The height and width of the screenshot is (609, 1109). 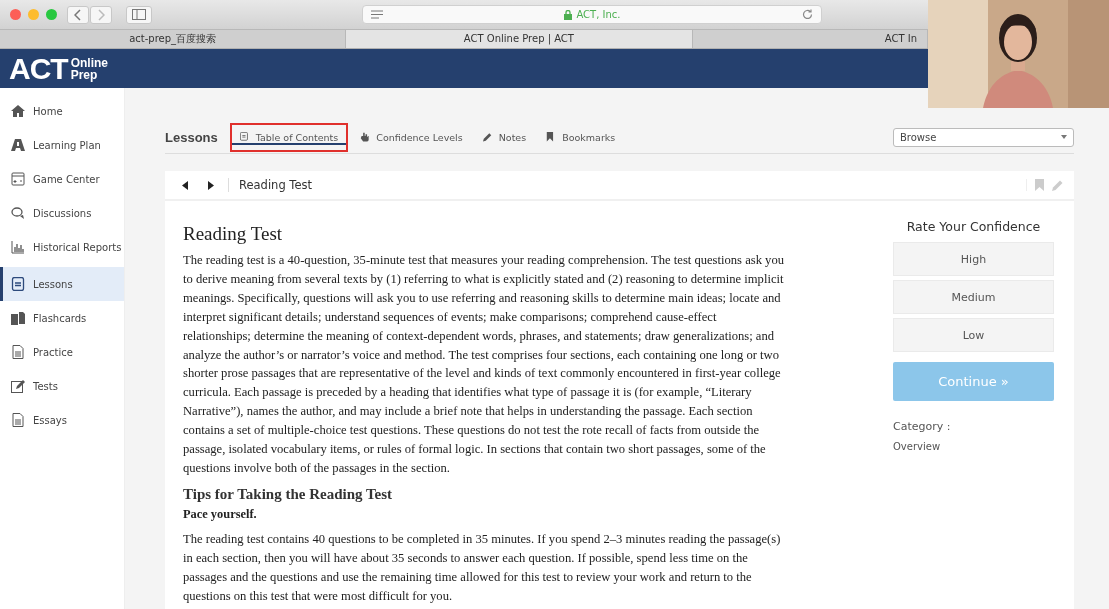 I want to click on lesson-heading: Reading Test, so click(x=233, y=234).